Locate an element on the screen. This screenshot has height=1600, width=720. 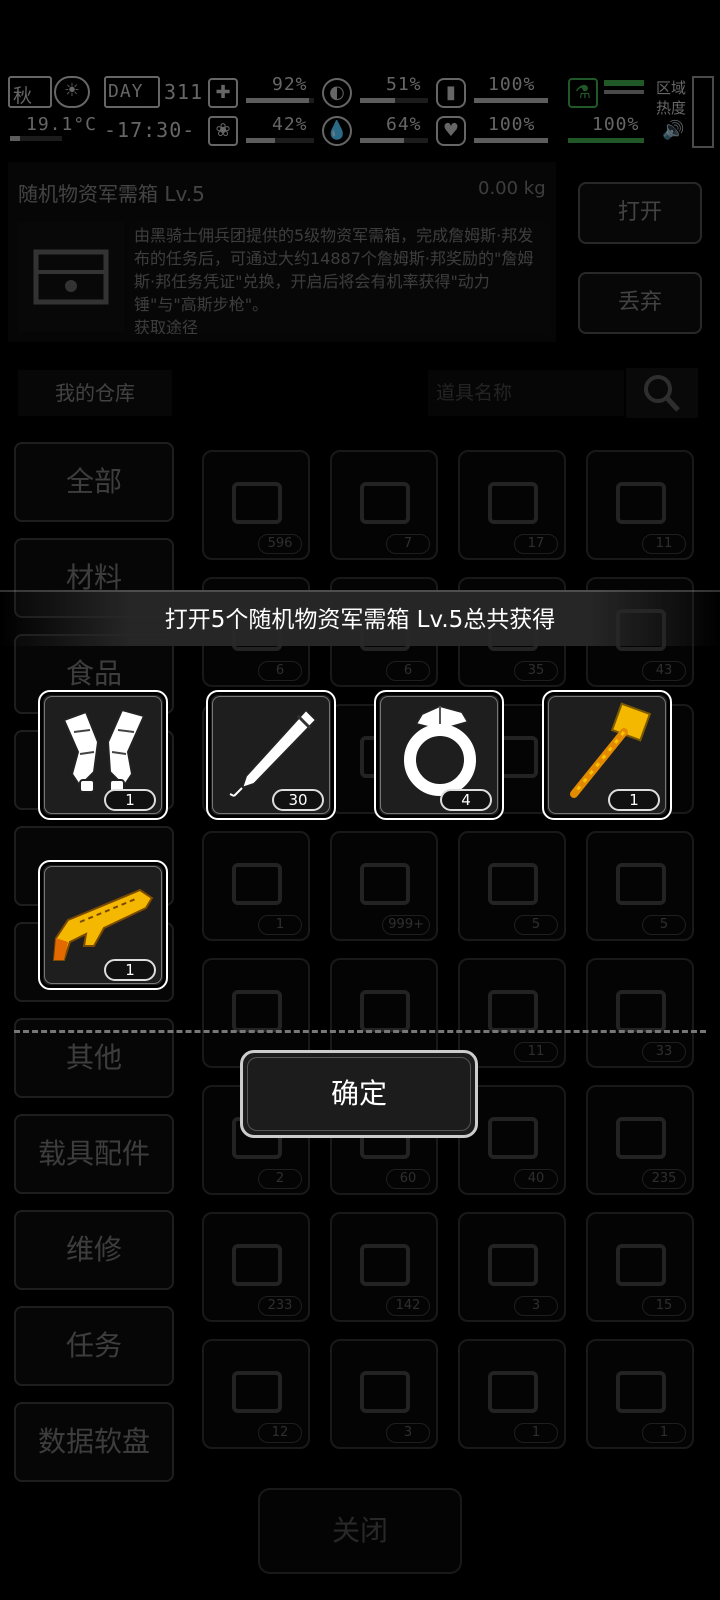
reward-item-pen: 30 is located at coordinates (271, 755).